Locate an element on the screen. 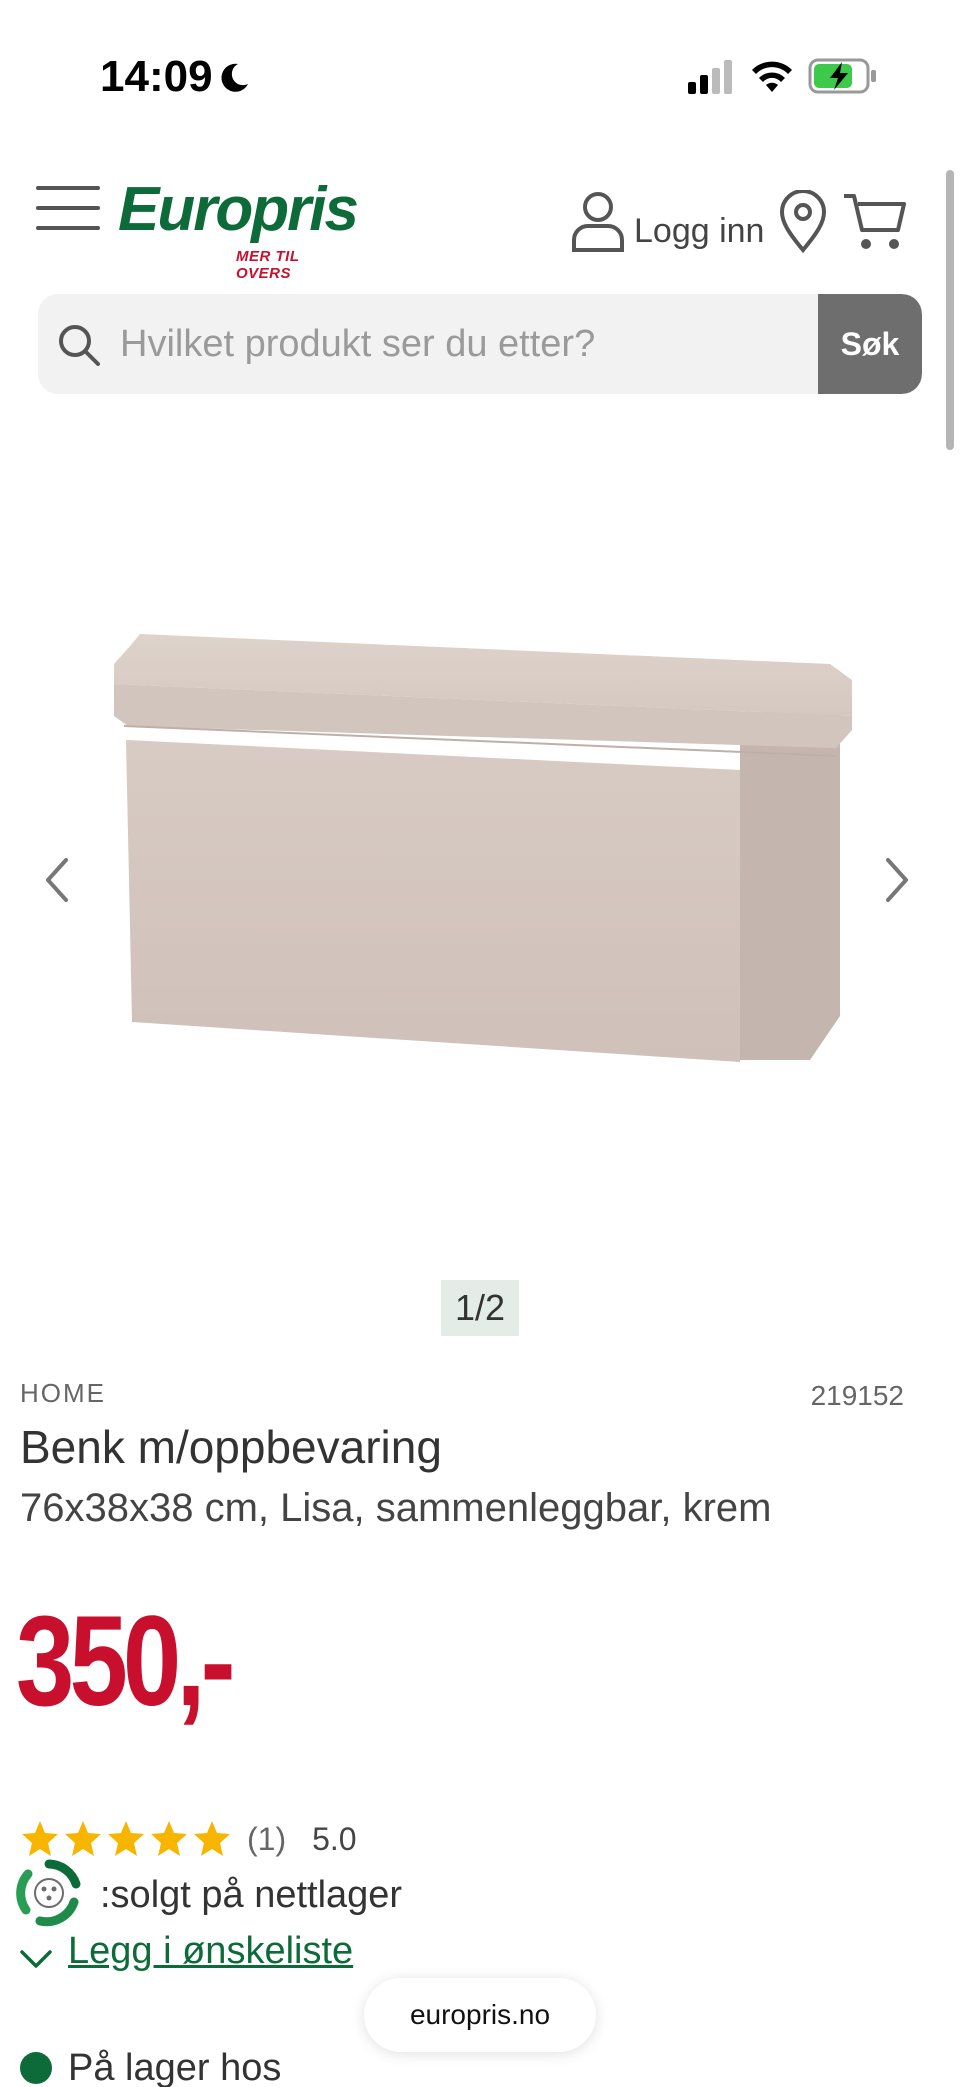 The height and width of the screenshot is (2087, 960). browser-url-bar: europris.no is located at coordinates (480, 2015).